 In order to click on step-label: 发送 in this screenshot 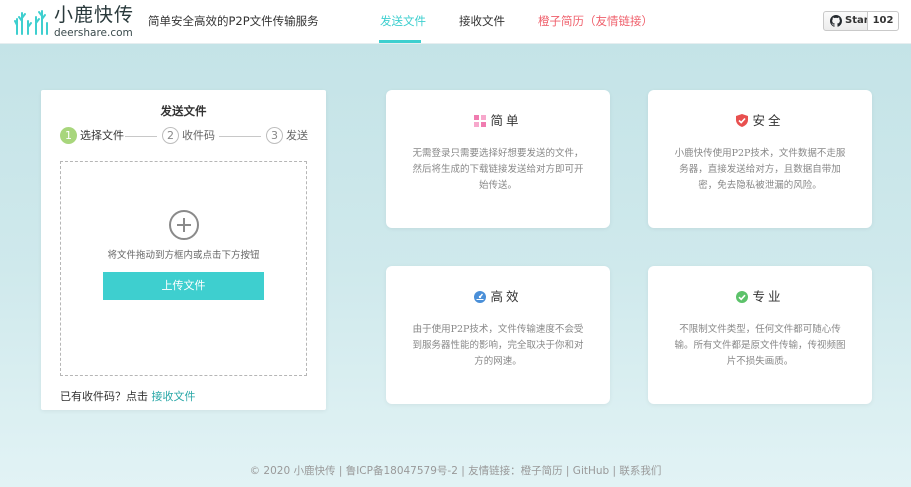, I will do `click(297, 135)`.